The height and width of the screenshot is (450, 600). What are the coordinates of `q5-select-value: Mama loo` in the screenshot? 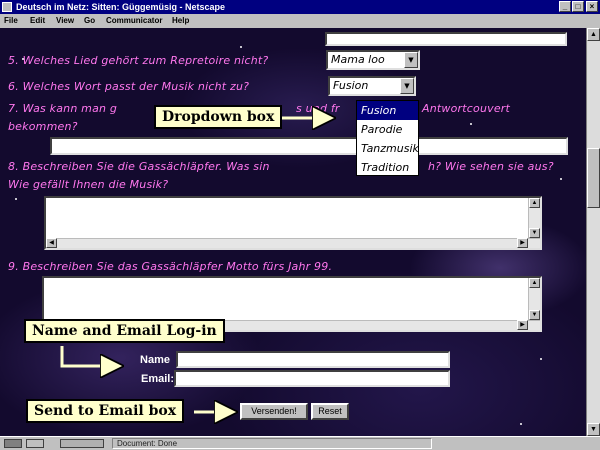 It's located at (358, 59).